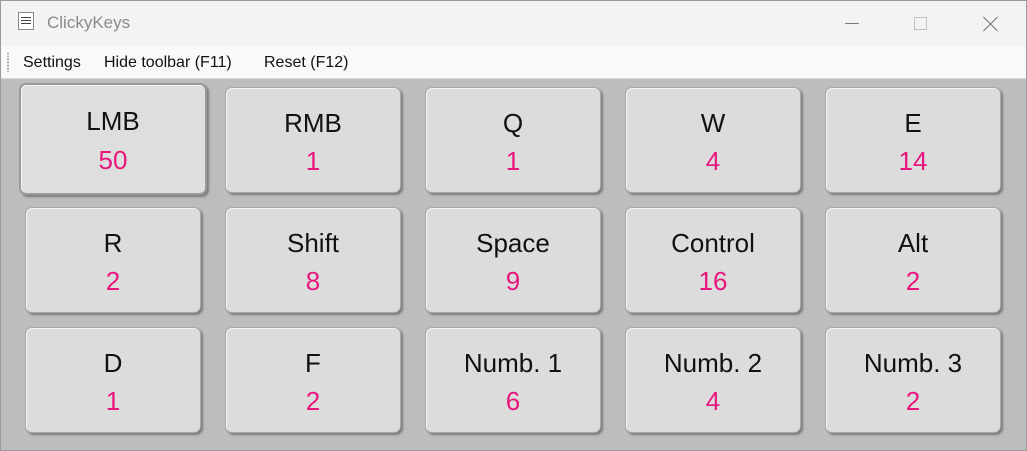  I want to click on key-count: 16, so click(713, 281).